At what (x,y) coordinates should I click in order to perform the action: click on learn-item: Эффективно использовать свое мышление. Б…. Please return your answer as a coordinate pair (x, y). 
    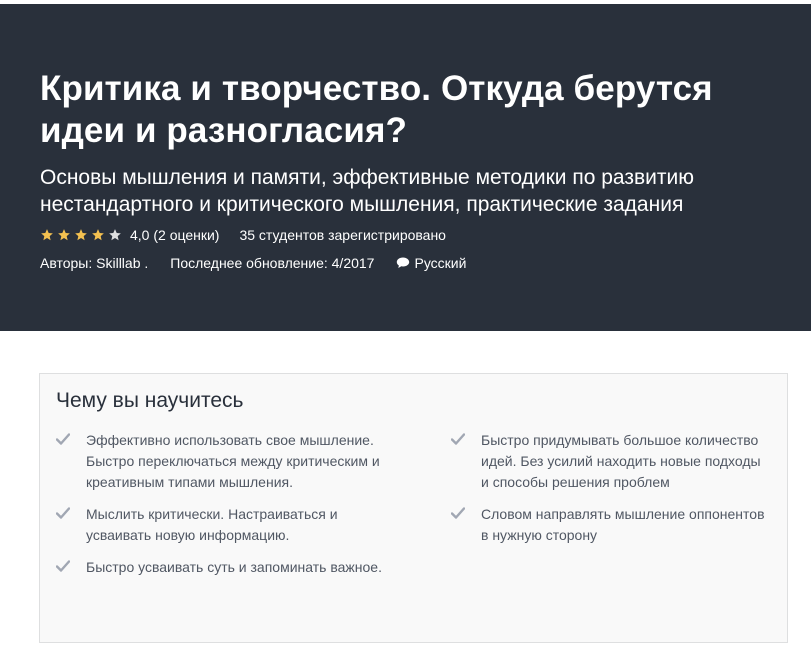
    Looking at the image, I should click on (253, 461).